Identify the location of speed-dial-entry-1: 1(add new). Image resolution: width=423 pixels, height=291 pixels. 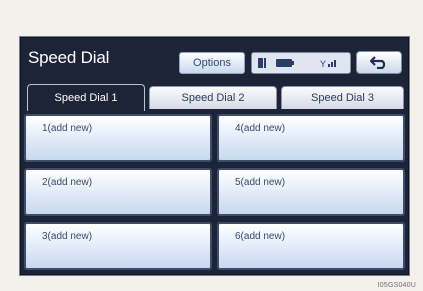
(118, 138).